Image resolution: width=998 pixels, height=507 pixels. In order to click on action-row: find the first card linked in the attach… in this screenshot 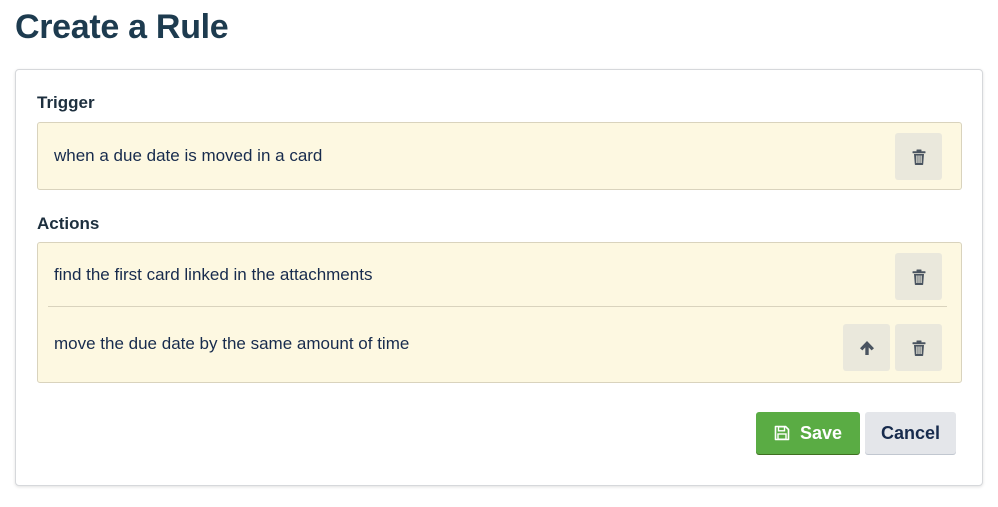, I will do `click(499, 274)`.